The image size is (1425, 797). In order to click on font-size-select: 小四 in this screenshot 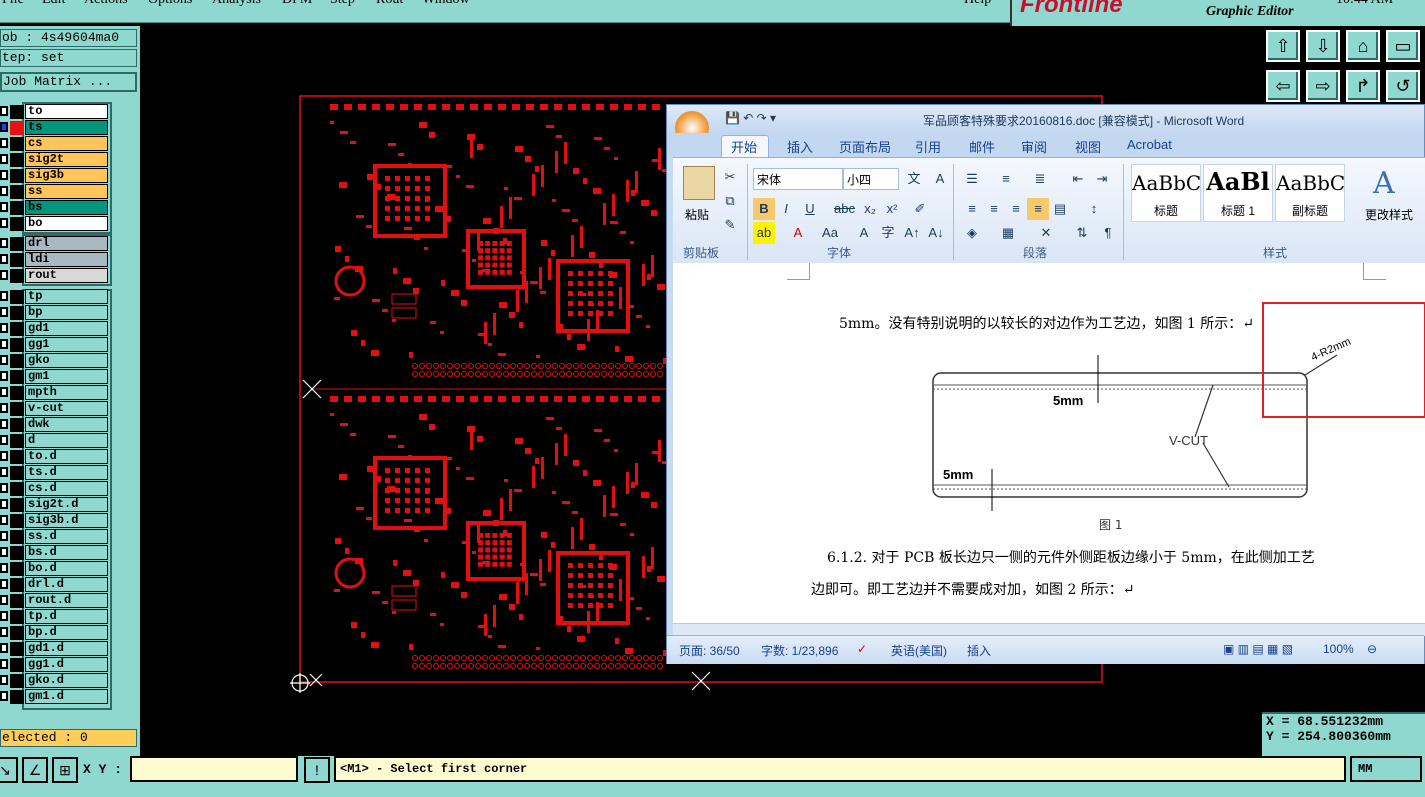, I will do `click(871, 179)`.